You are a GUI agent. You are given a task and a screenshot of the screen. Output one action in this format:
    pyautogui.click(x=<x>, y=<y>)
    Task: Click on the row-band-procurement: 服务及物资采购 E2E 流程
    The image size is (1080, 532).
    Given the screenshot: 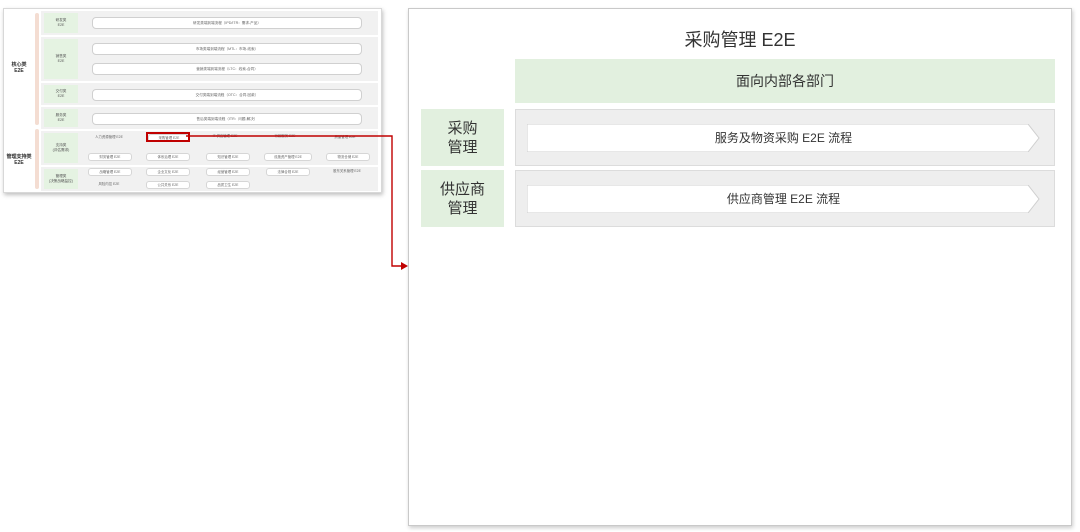 What is the action you would take?
    pyautogui.click(x=785, y=137)
    